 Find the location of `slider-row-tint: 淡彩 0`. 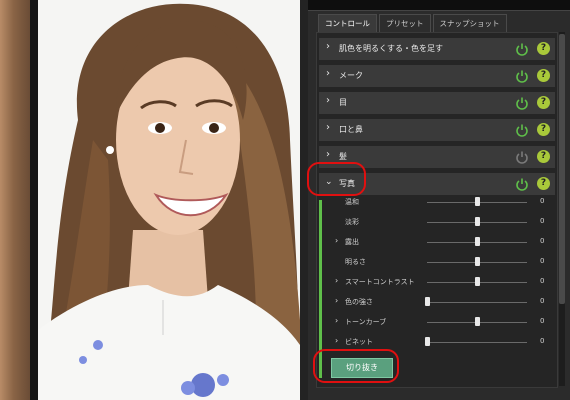

slider-row-tint: 淡彩 0 is located at coordinates (443, 222).